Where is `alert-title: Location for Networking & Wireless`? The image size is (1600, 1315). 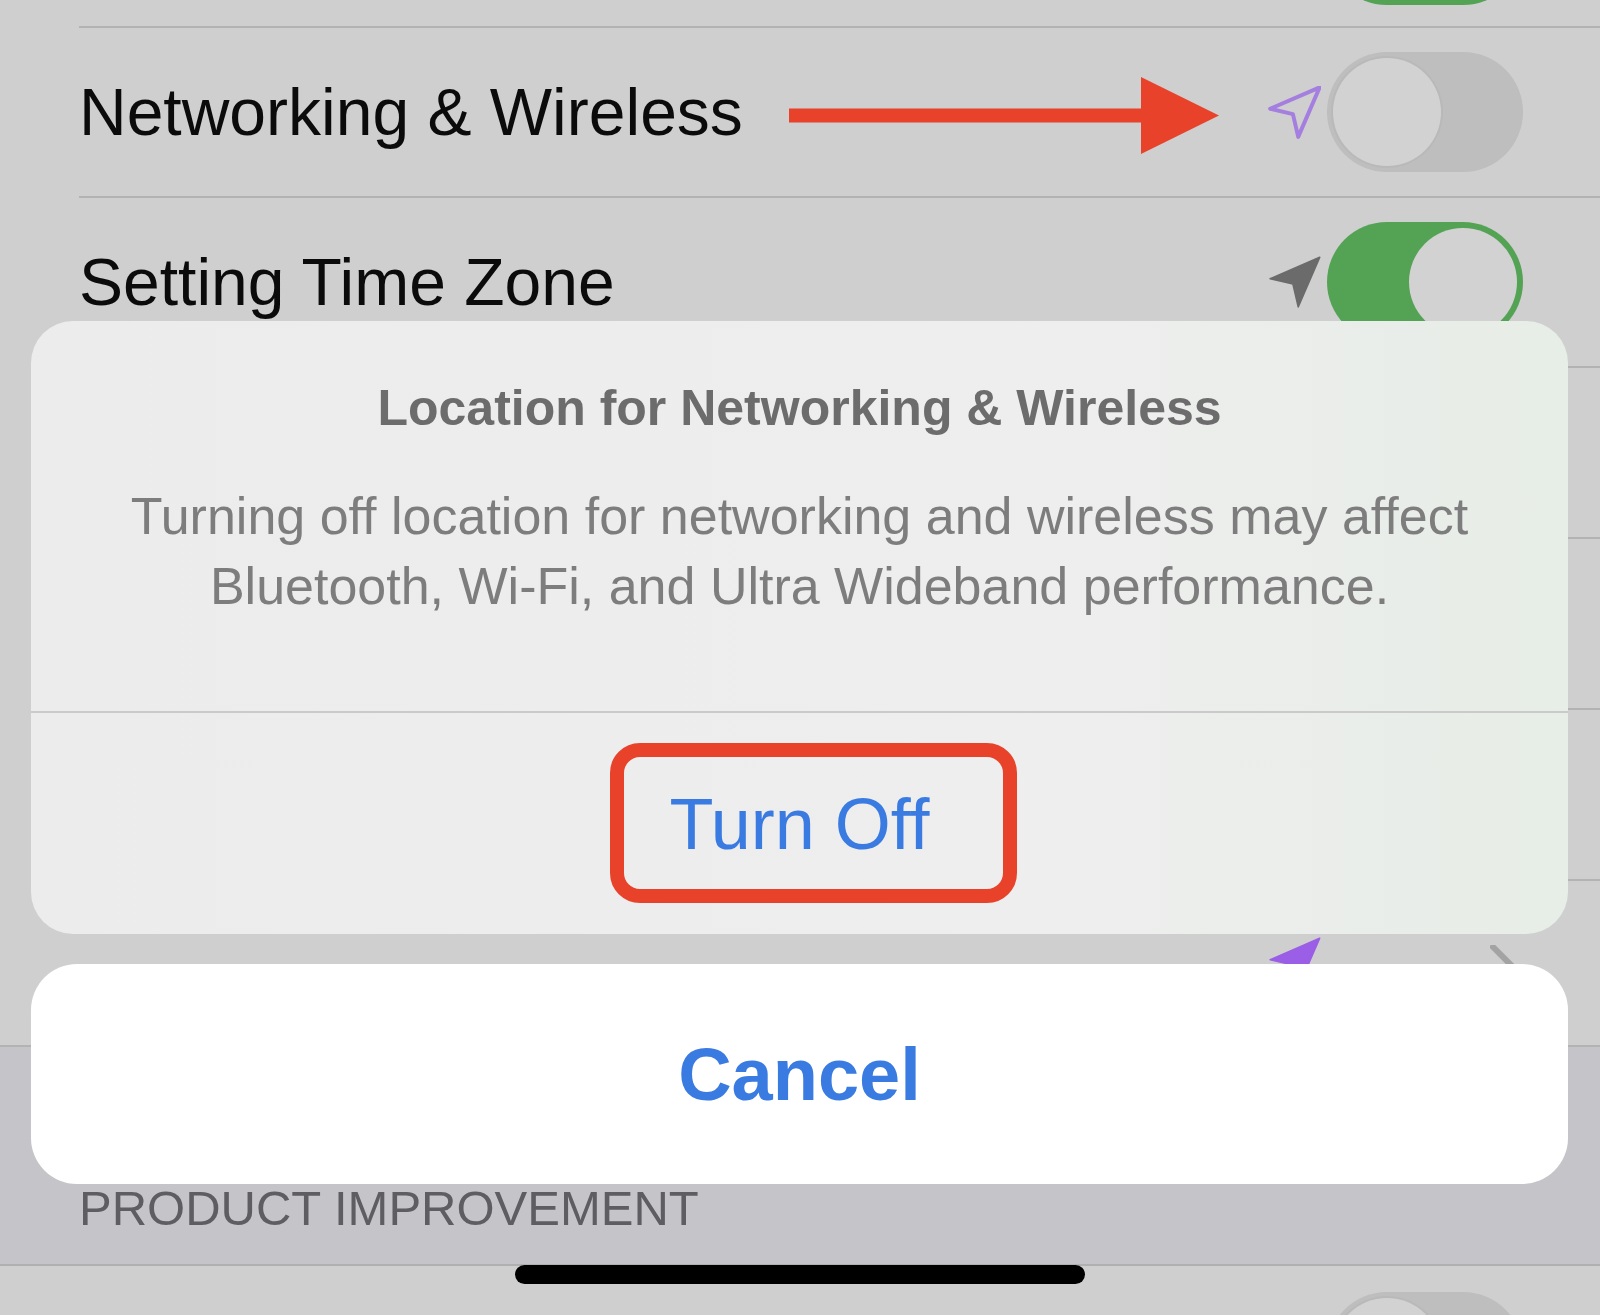 alert-title: Location for Networking & Wireless is located at coordinates (799, 408).